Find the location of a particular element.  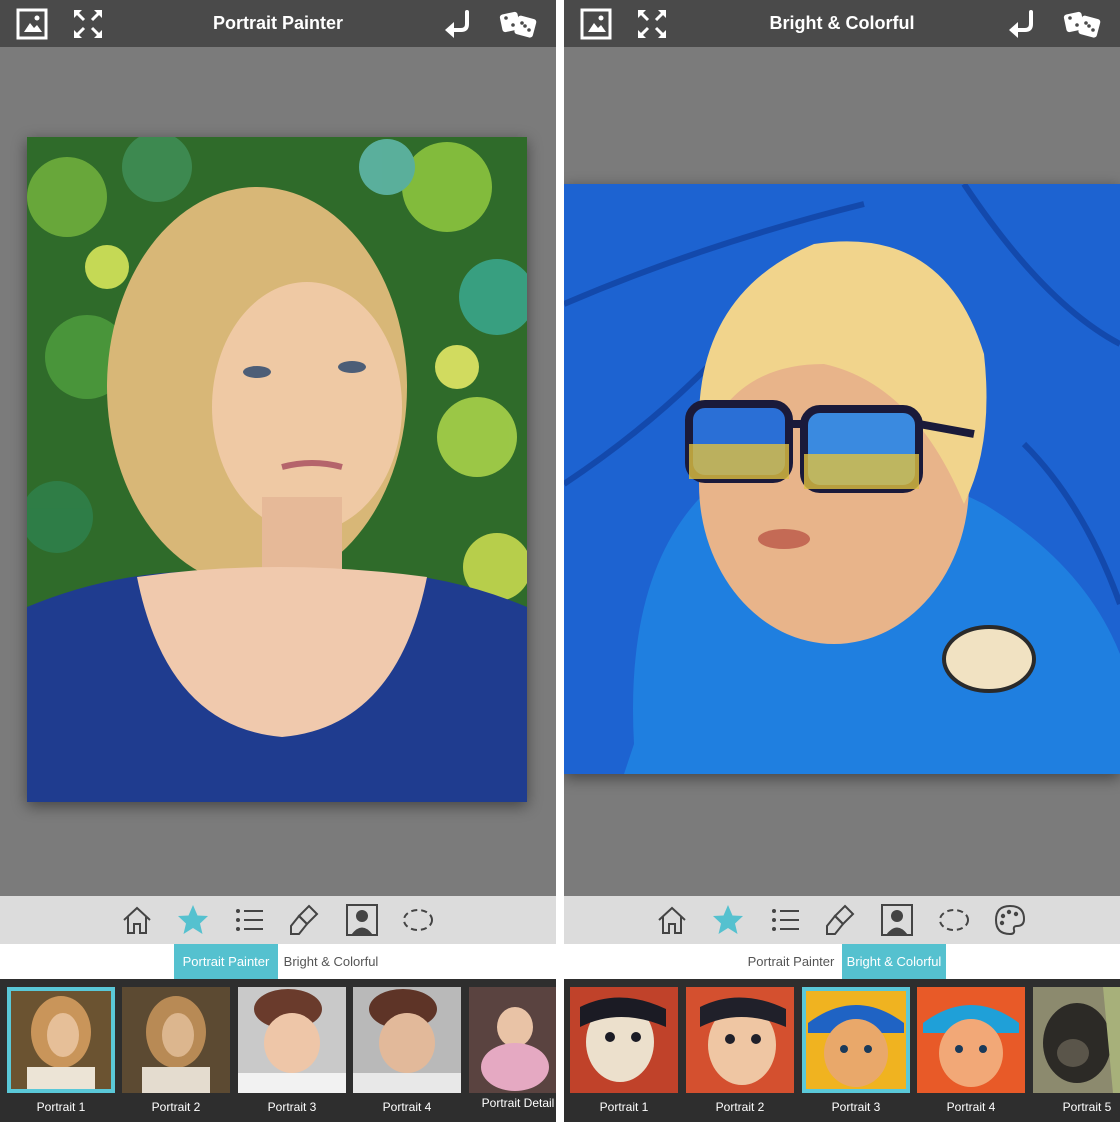

palette-icon is located at coordinates (1010, 920).